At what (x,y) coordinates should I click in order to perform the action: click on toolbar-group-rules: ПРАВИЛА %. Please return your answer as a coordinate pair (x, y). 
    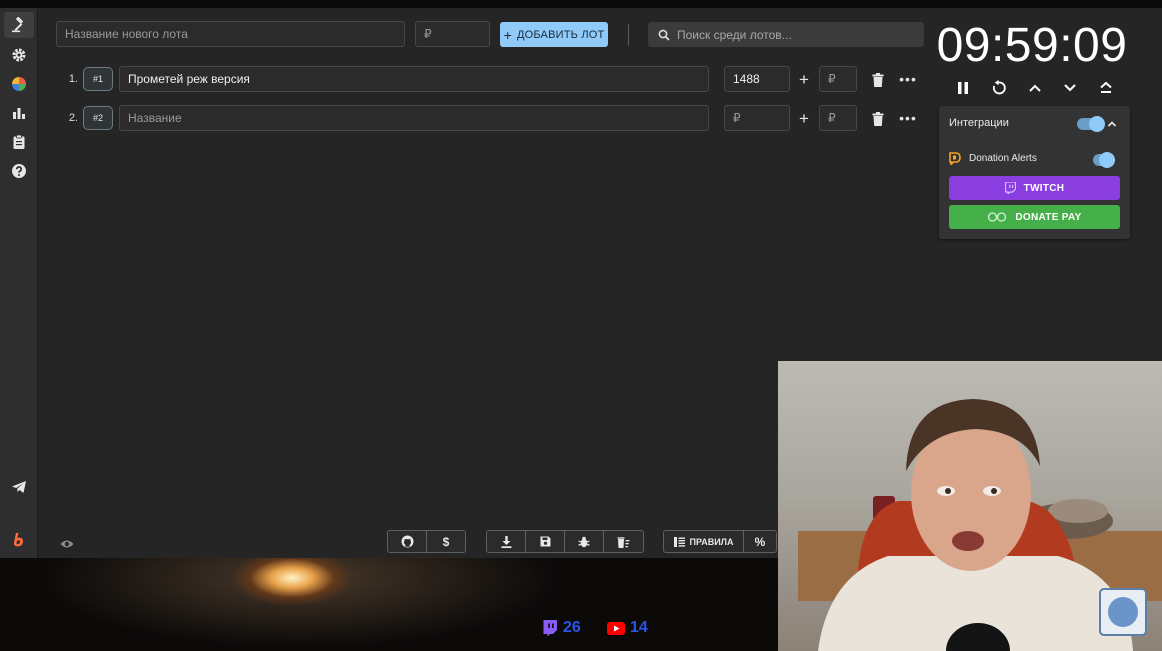
    Looking at the image, I should click on (720, 541).